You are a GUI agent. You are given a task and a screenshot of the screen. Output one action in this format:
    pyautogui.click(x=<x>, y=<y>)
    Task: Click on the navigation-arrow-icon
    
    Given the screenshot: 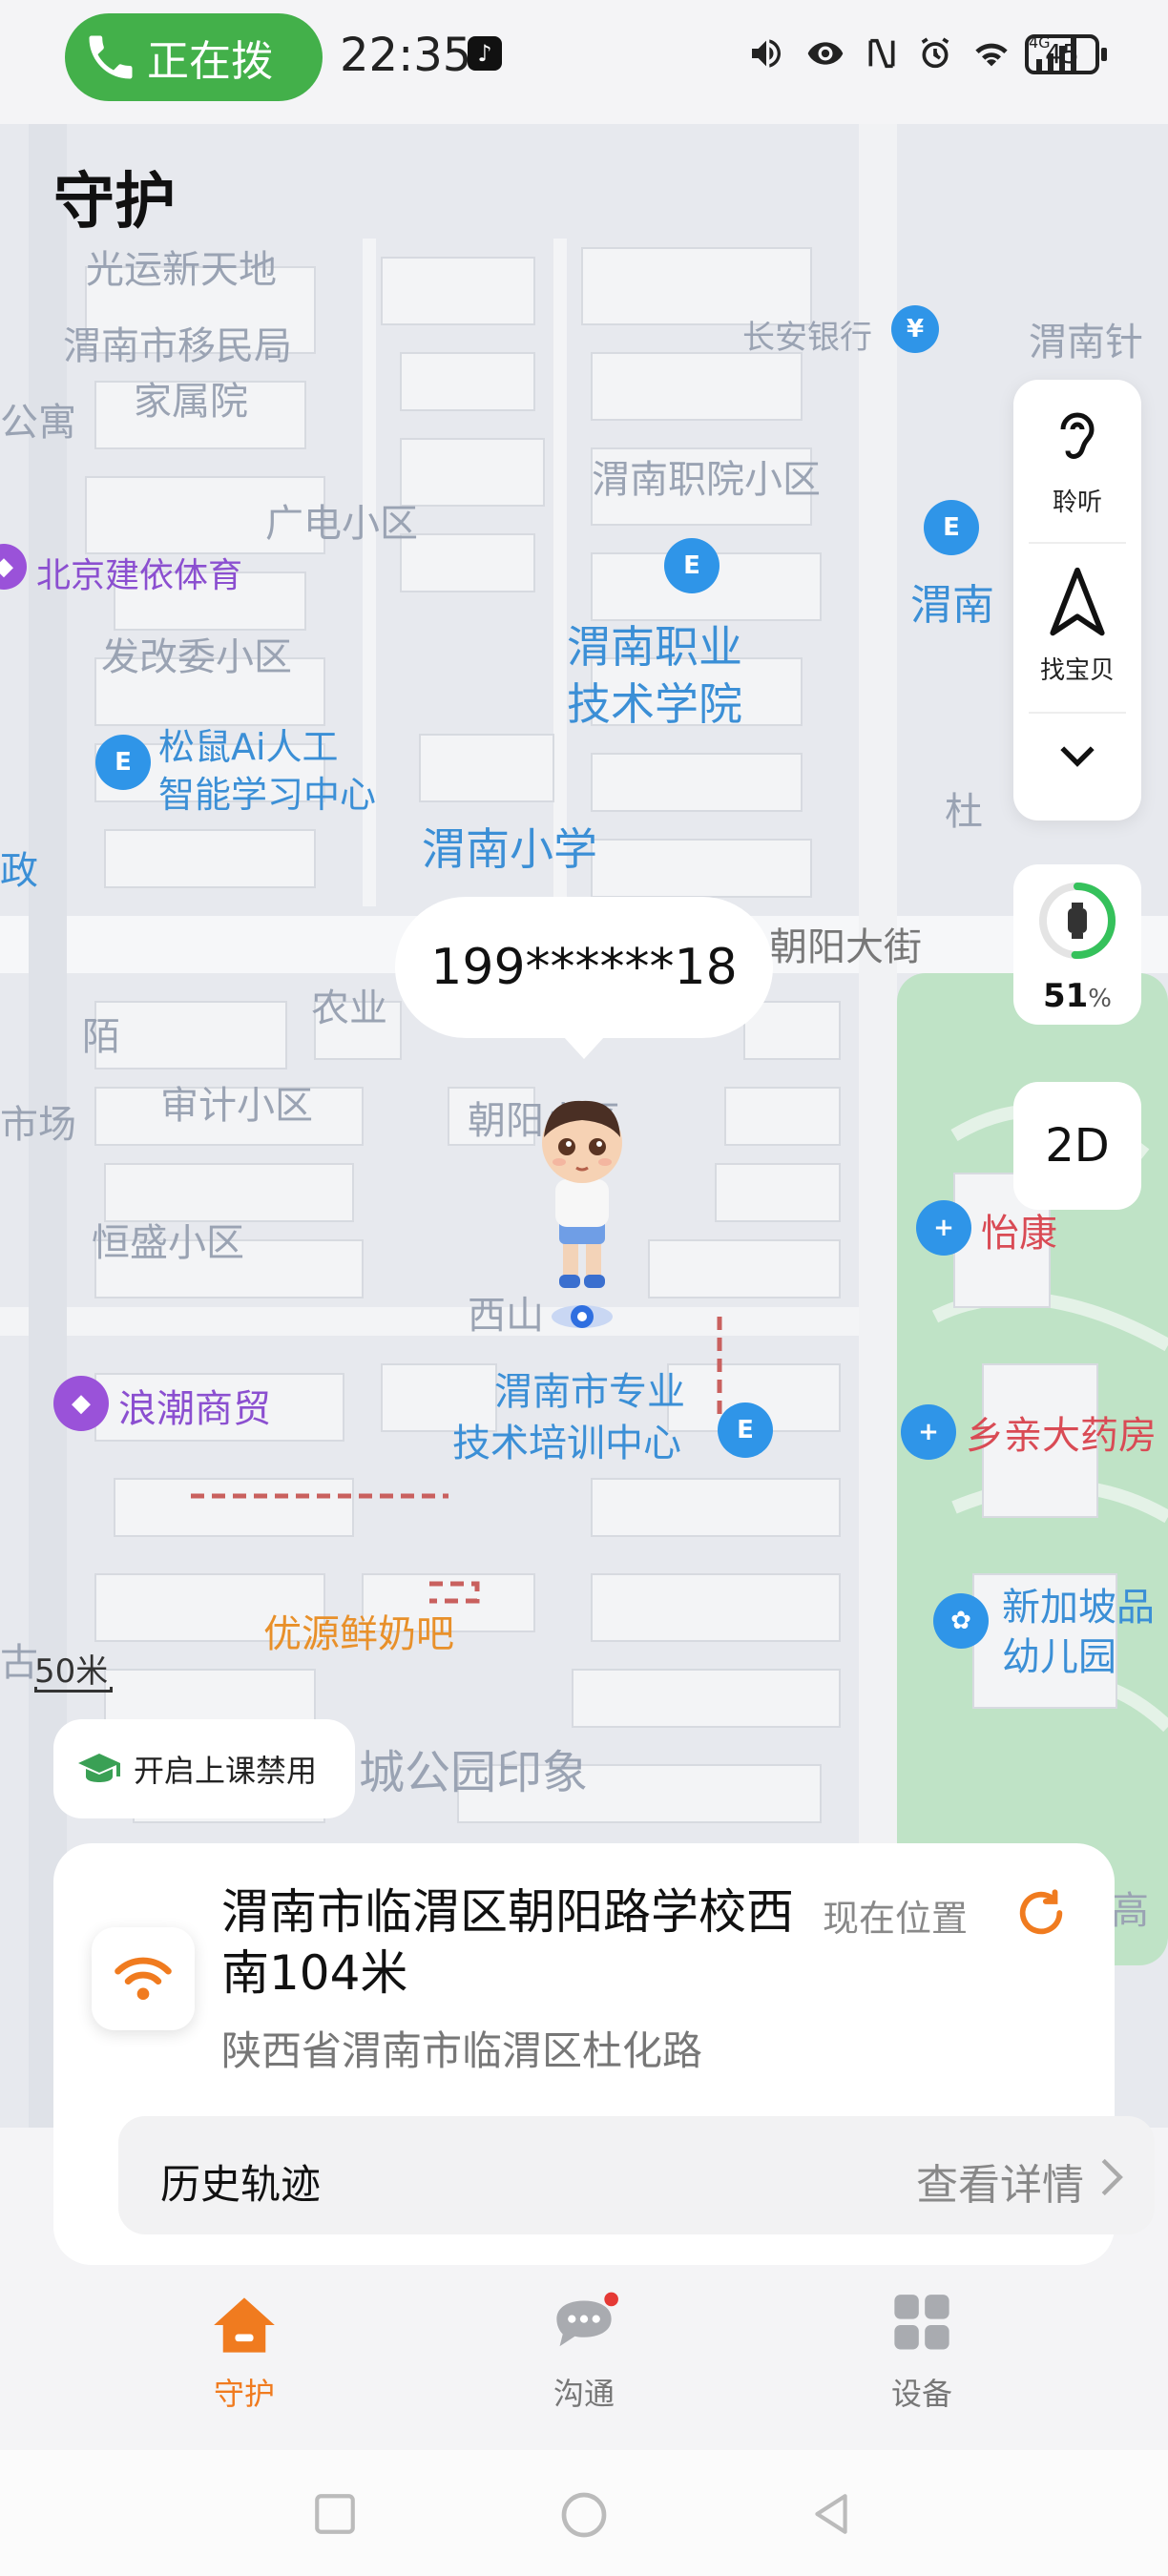 What is the action you would take?
    pyautogui.click(x=1077, y=601)
    